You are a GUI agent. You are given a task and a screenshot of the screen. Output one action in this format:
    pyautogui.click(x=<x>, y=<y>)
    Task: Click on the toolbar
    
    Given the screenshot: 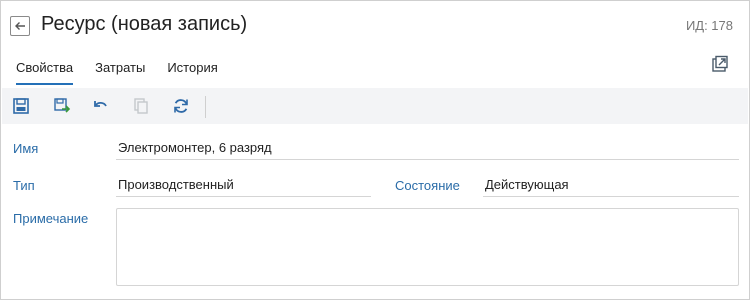 What is the action you would take?
    pyautogui.click(x=375, y=106)
    